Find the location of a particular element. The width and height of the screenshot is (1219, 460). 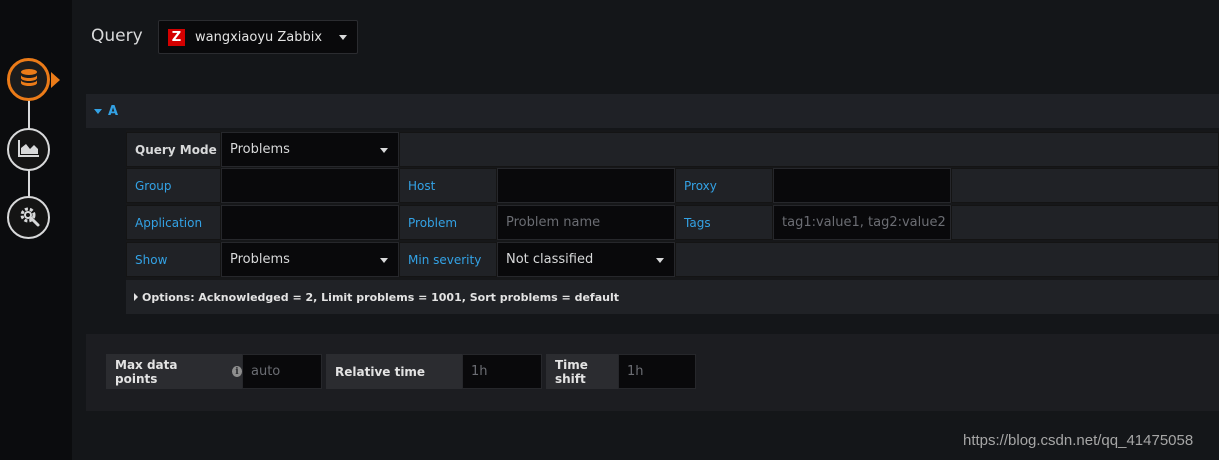

relative-time-group: Relative time 1h is located at coordinates (434, 371).